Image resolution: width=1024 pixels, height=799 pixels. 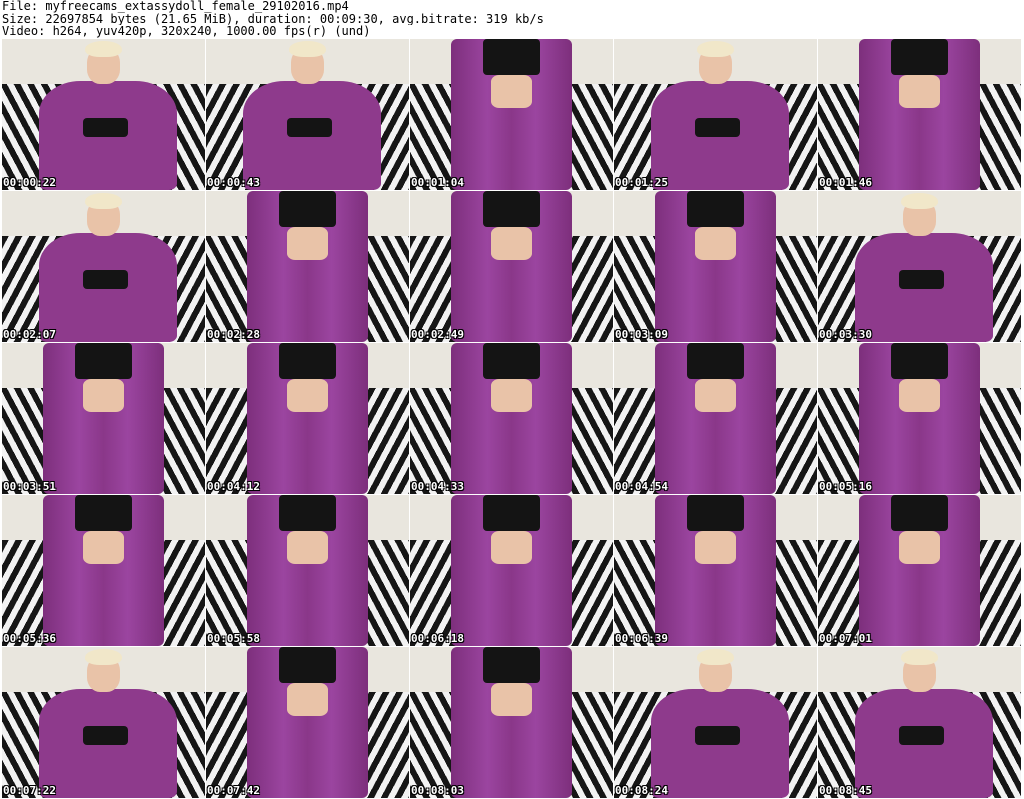 I want to click on video-thumbnail: 00:00:43, so click(x=307, y=114).